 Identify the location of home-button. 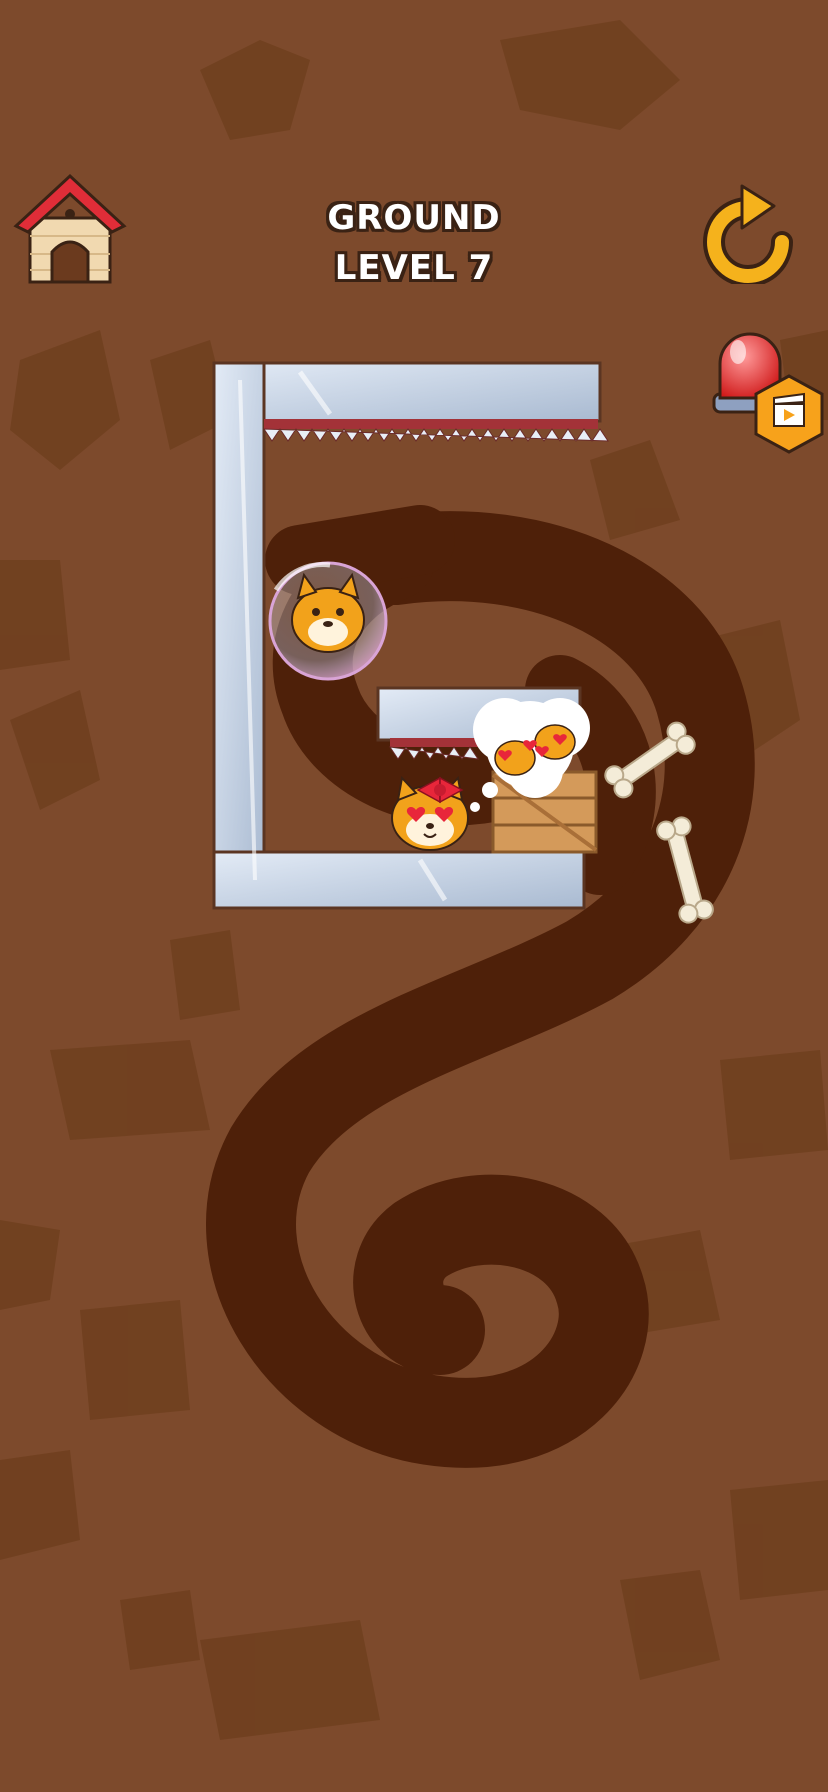
(70, 229).